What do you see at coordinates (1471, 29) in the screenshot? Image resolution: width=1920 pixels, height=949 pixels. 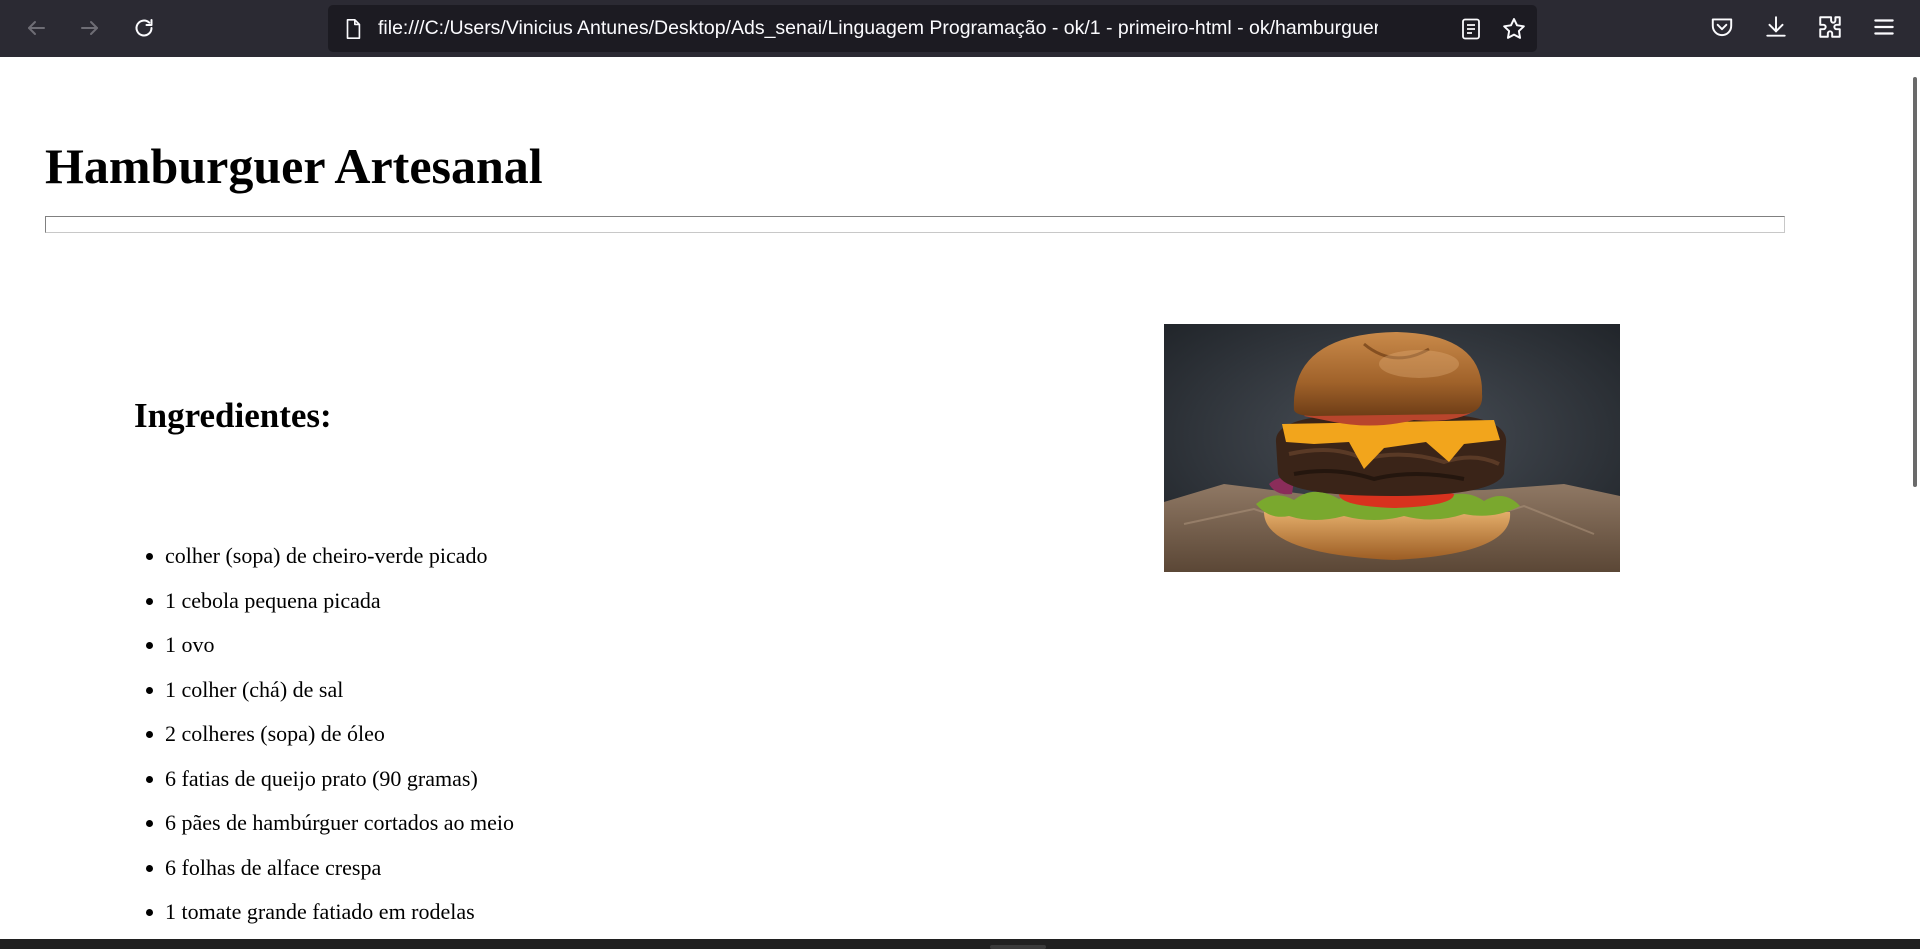 I see `reader-view-icon` at bounding box center [1471, 29].